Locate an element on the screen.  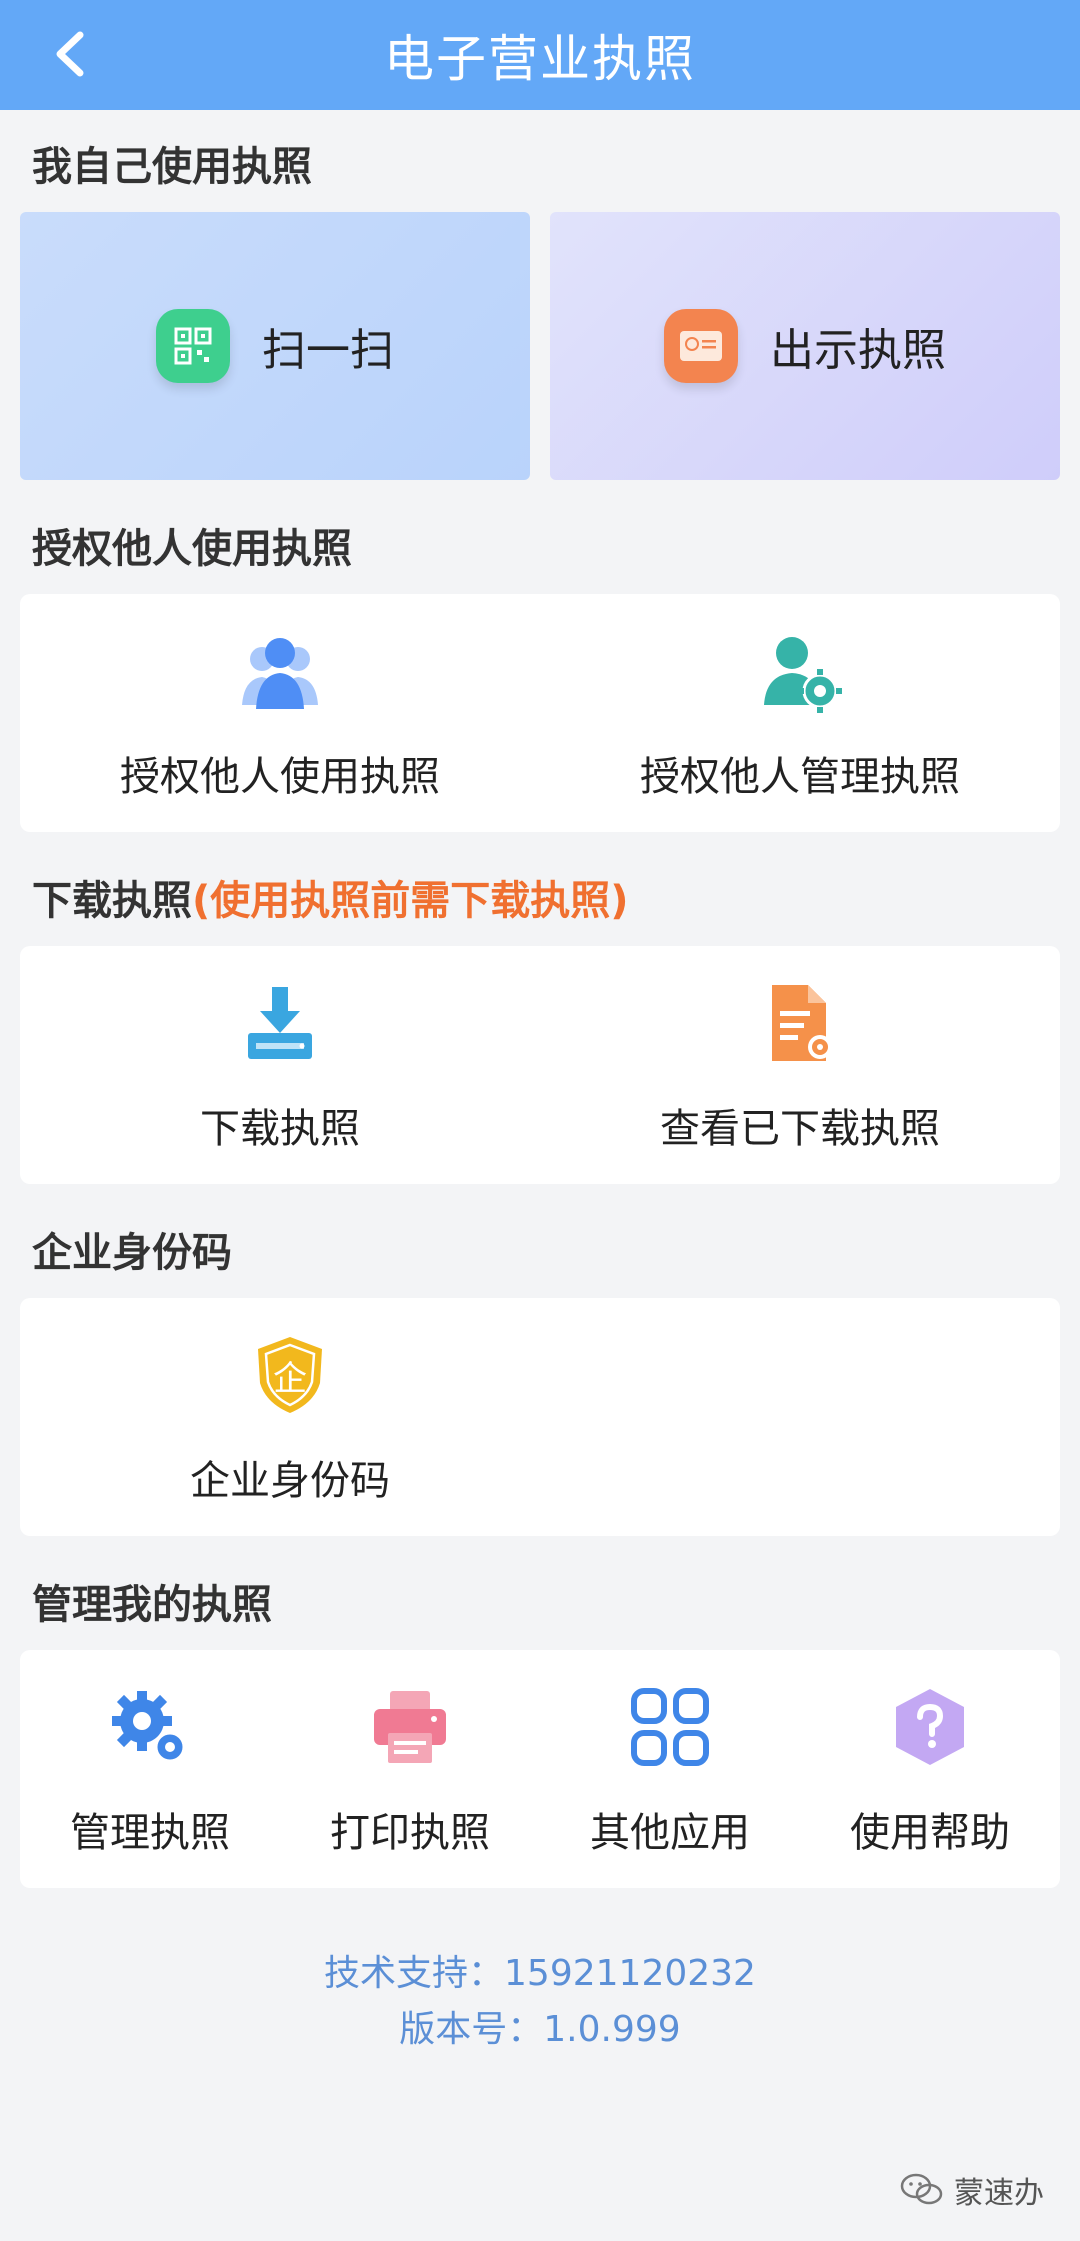
download-license-button: 下载执照 is located at coordinates (280, 1065).